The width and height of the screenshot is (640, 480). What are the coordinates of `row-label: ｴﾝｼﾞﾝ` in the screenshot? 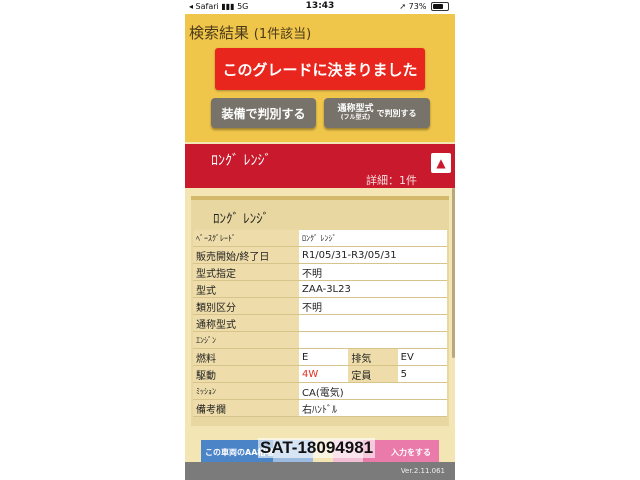 It's located at (246, 340).